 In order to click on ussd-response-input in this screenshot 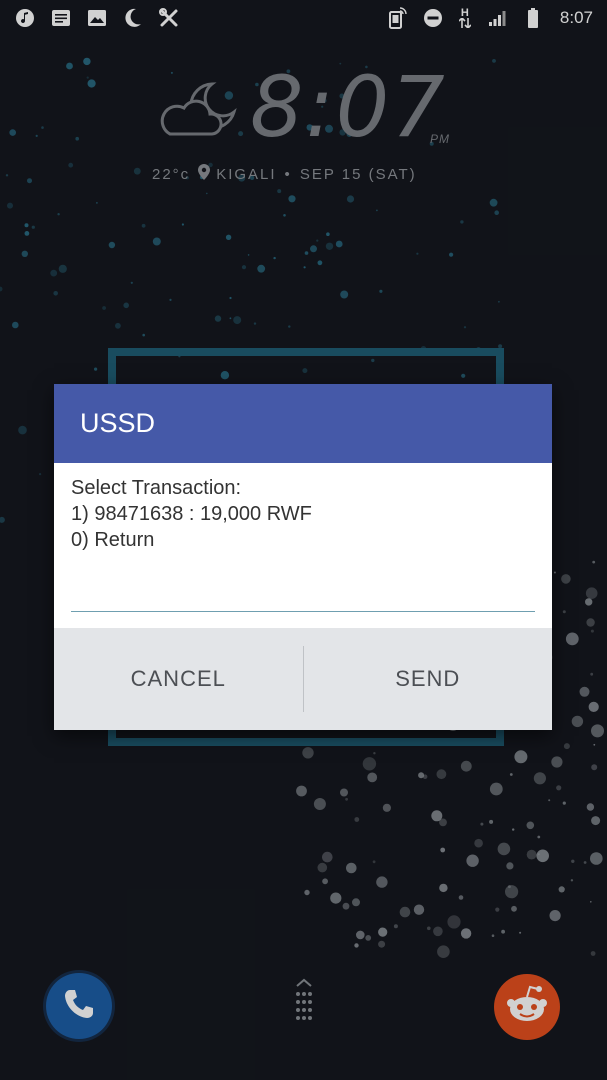, I will do `click(303, 596)`.